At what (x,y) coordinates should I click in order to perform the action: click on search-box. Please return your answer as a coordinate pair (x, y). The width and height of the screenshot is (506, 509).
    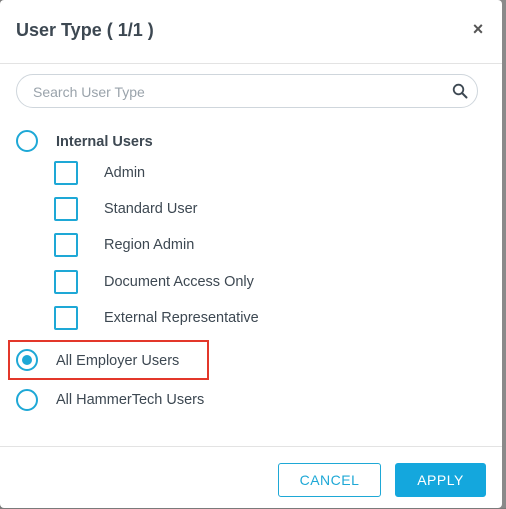
    Looking at the image, I should click on (247, 91).